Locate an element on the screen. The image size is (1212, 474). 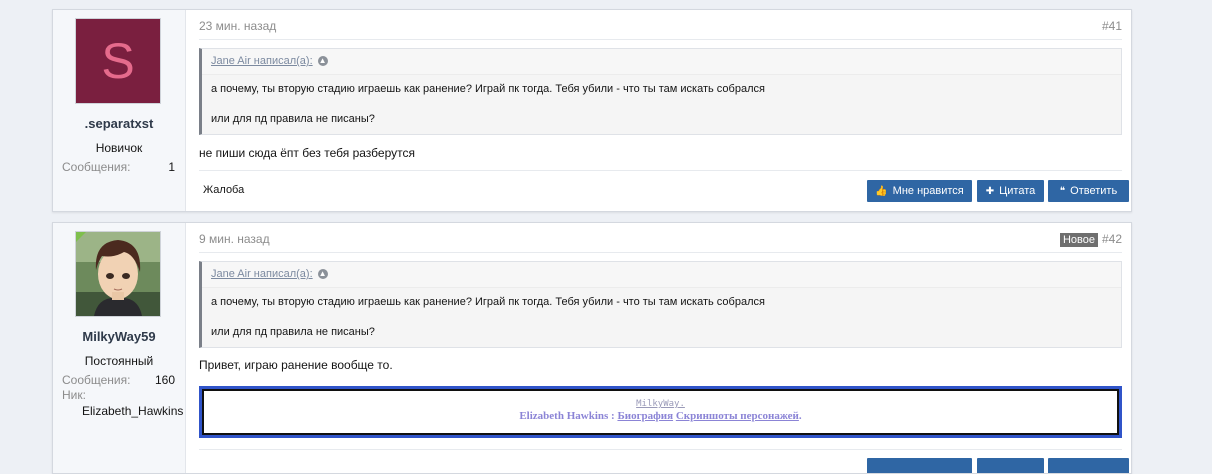
screenshots-link: Скриншоты персонажей is located at coordinates (737, 416).